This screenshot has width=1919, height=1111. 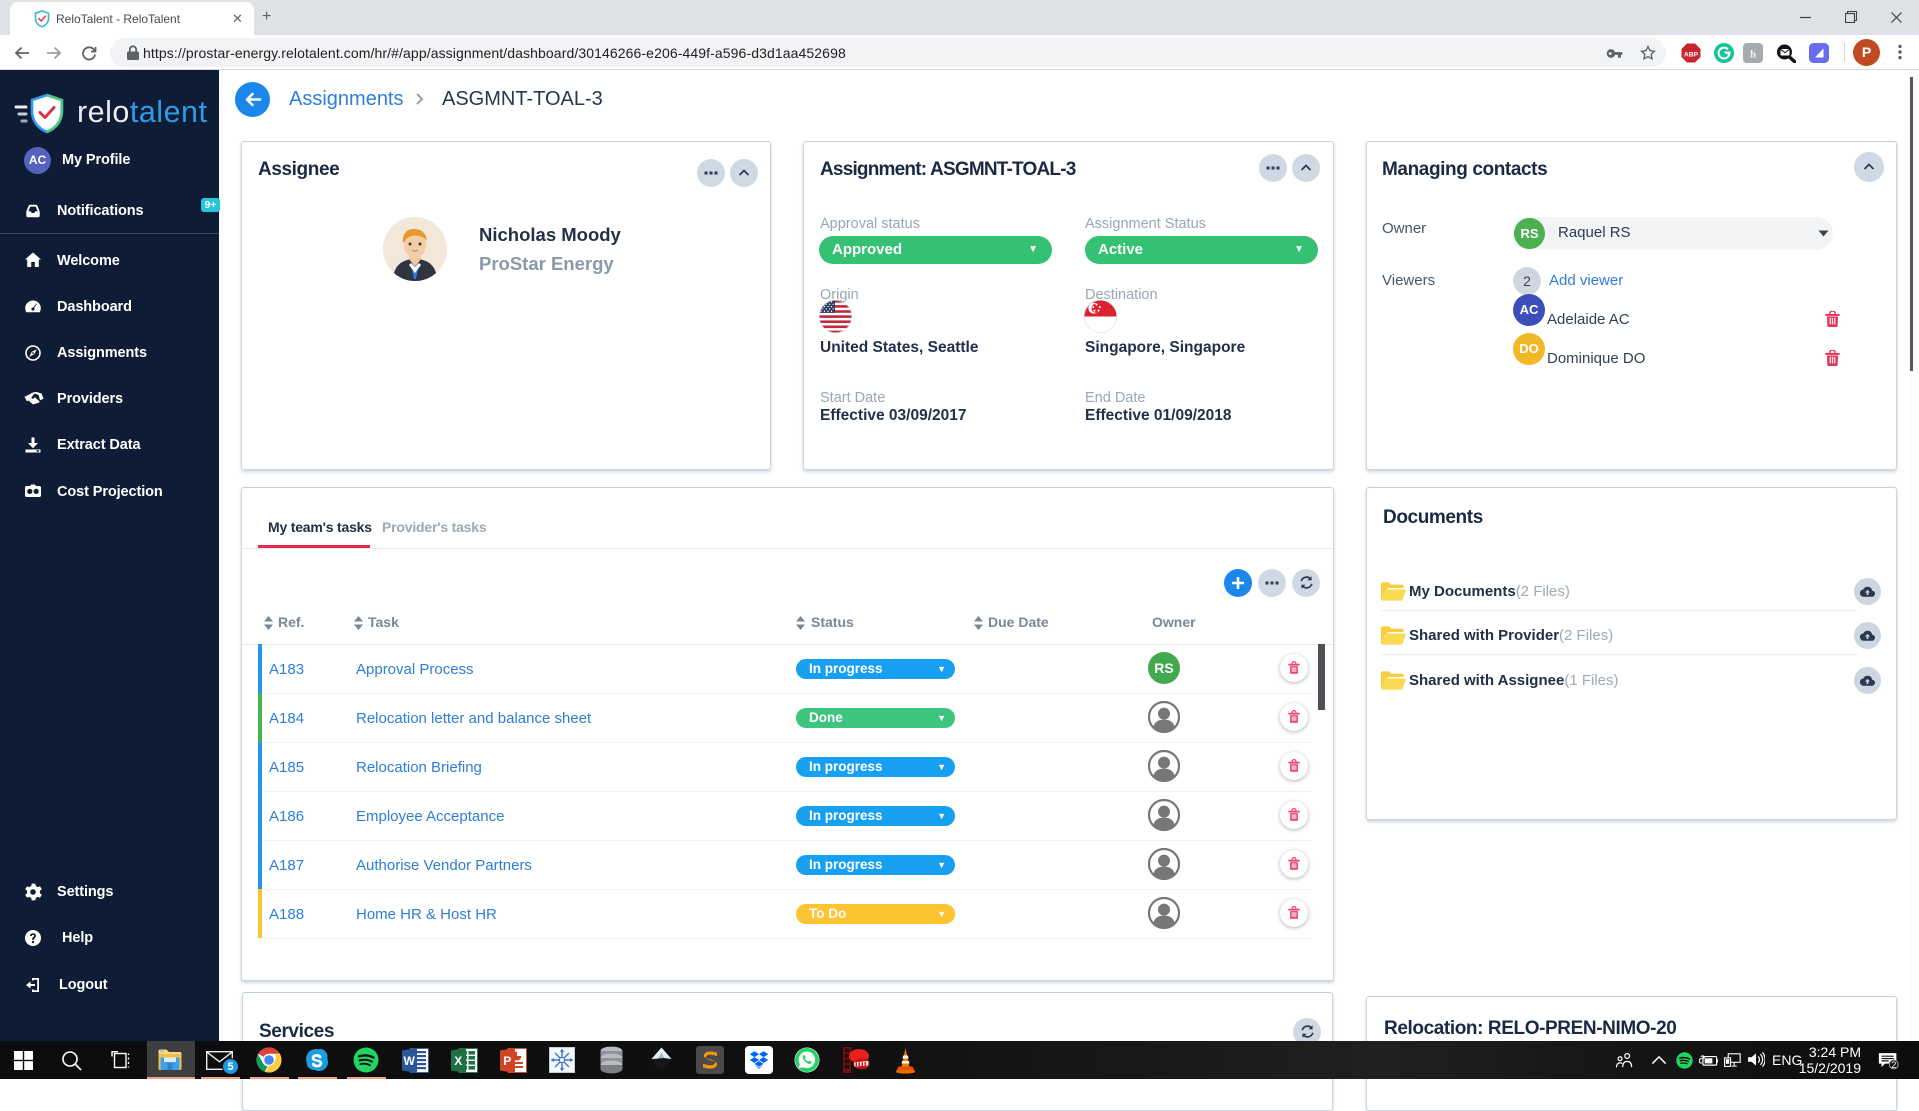 What do you see at coordinates (1893, 1065) in the screenshot?
I see `svg-text: 2` at bounding box center [1893, 1065].